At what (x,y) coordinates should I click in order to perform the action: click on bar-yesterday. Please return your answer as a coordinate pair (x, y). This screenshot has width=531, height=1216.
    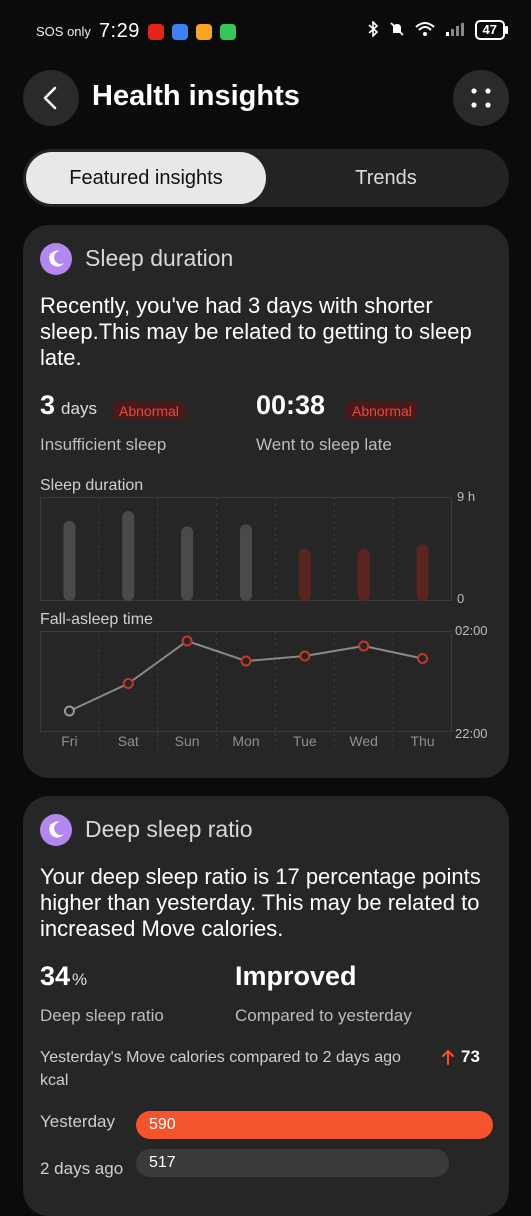
    Looking at the image, I should click on (314, 1125).